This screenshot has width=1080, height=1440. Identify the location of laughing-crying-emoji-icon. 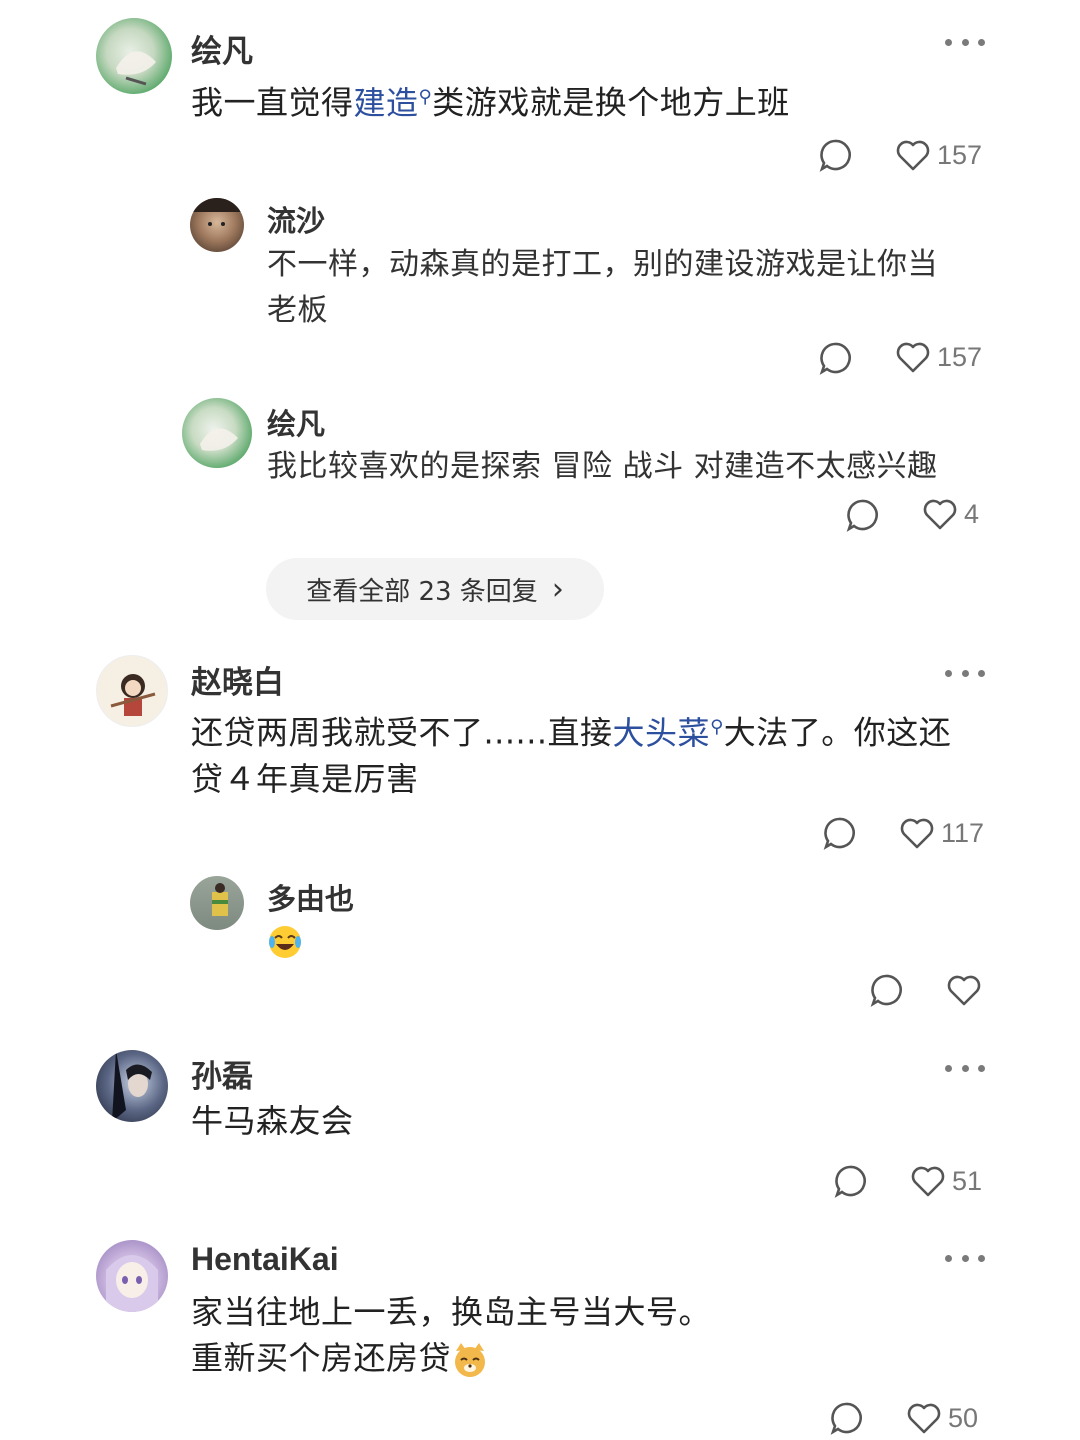
(285, 942).